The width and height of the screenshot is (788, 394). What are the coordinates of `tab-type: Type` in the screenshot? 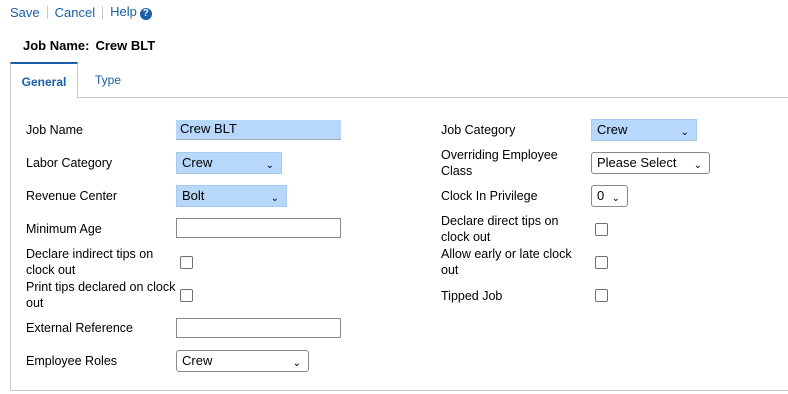 It's located at (108, 79).